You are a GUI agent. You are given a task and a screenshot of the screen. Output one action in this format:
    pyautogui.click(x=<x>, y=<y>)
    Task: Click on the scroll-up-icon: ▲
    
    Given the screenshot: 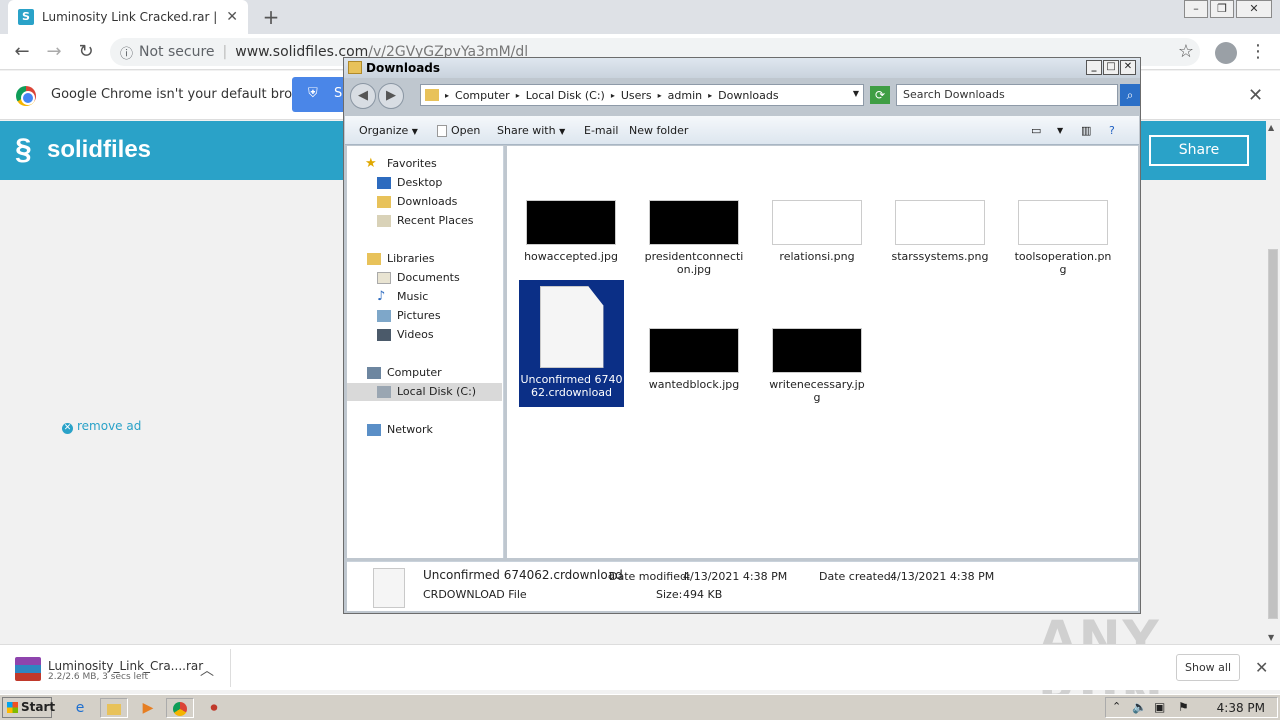 What is the action you would take?
    pyautogui.click(x=1271, y=127)
    